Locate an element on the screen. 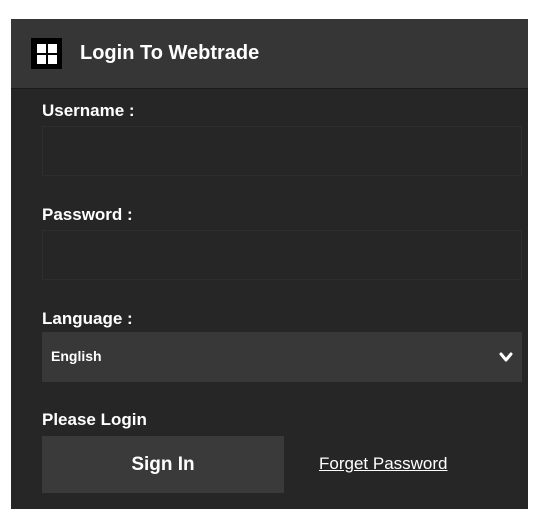 This screenshot has height=521, width=537. password-input is located at coordinates (282, 255).